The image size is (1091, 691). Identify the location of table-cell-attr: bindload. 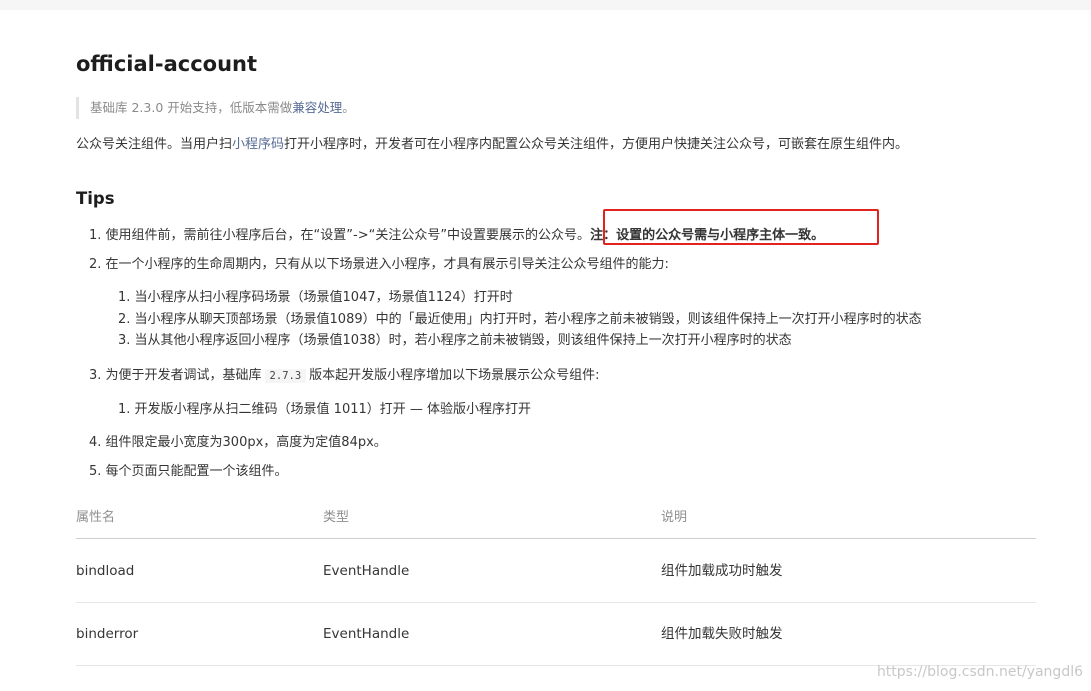
(105, 571).